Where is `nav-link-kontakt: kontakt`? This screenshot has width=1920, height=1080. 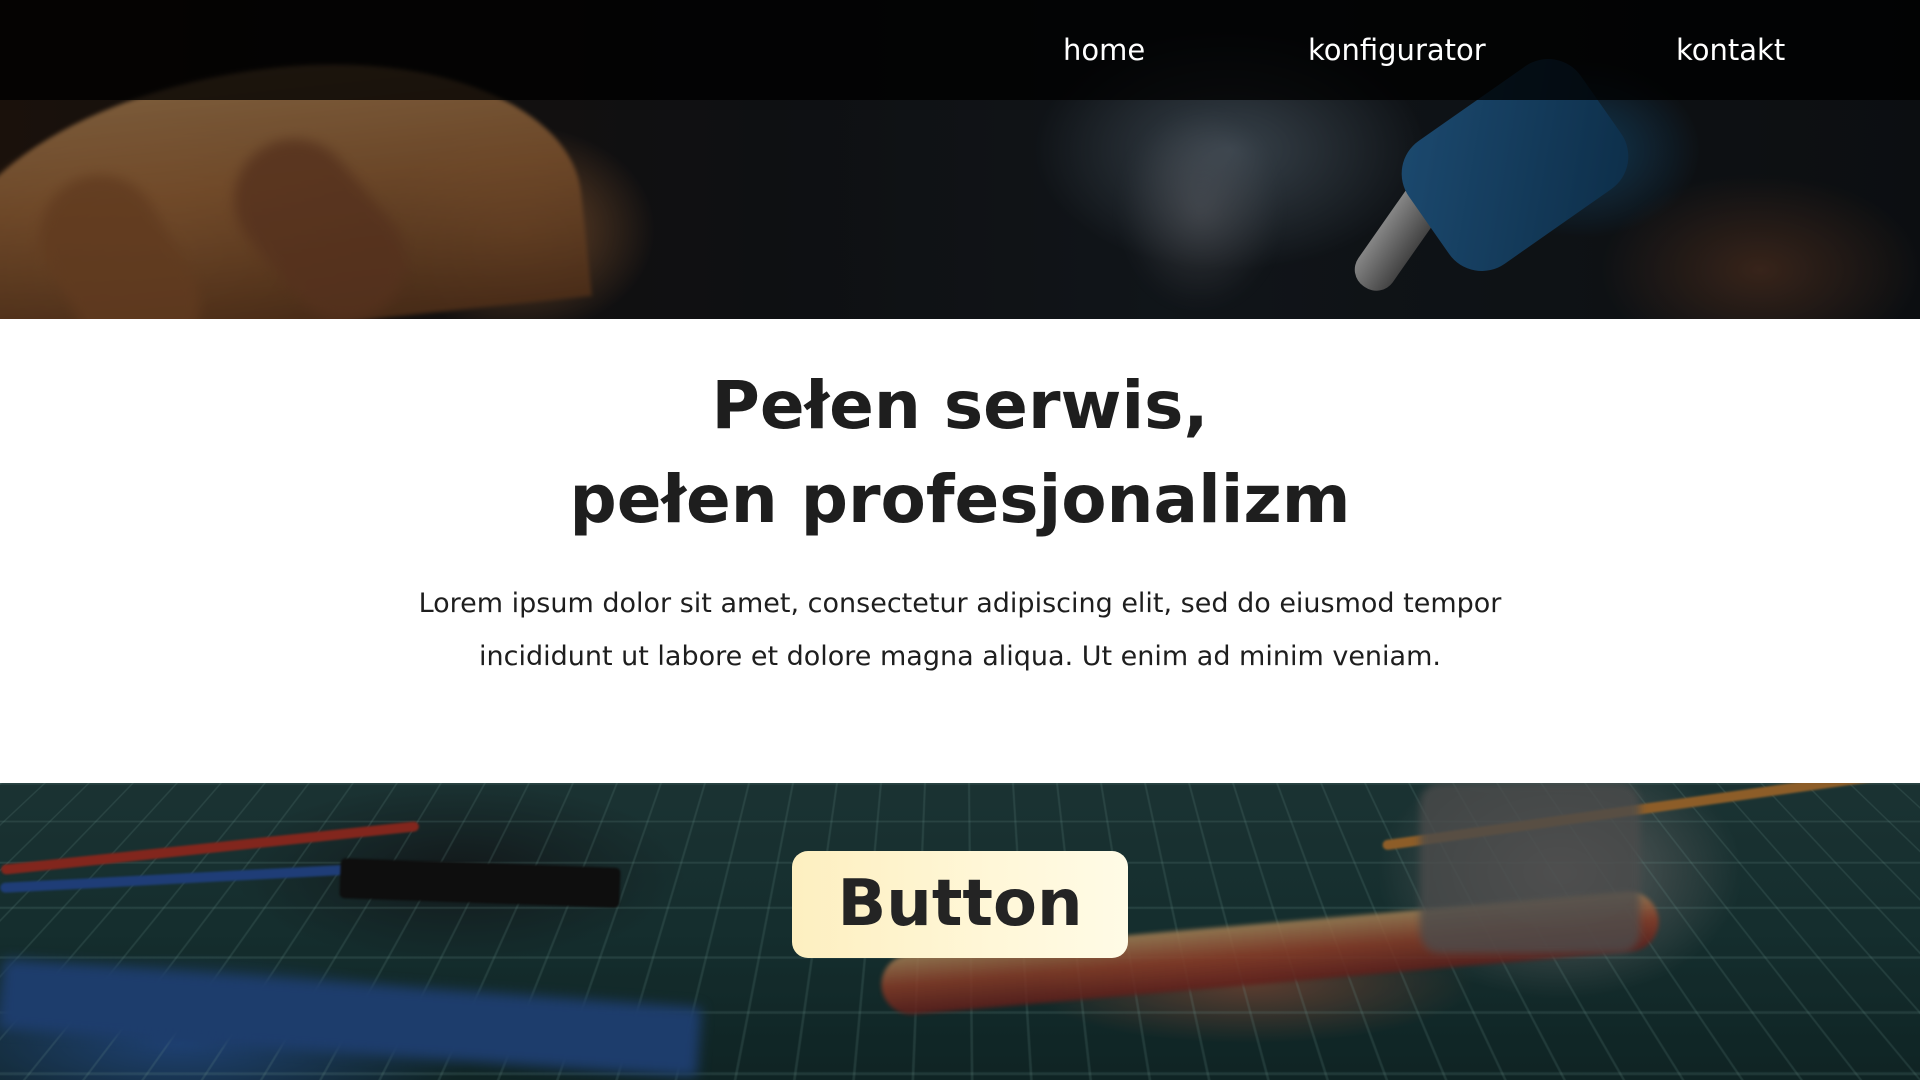 nav-link-kontakt: kontakt is located at coordinates (1730, 50).